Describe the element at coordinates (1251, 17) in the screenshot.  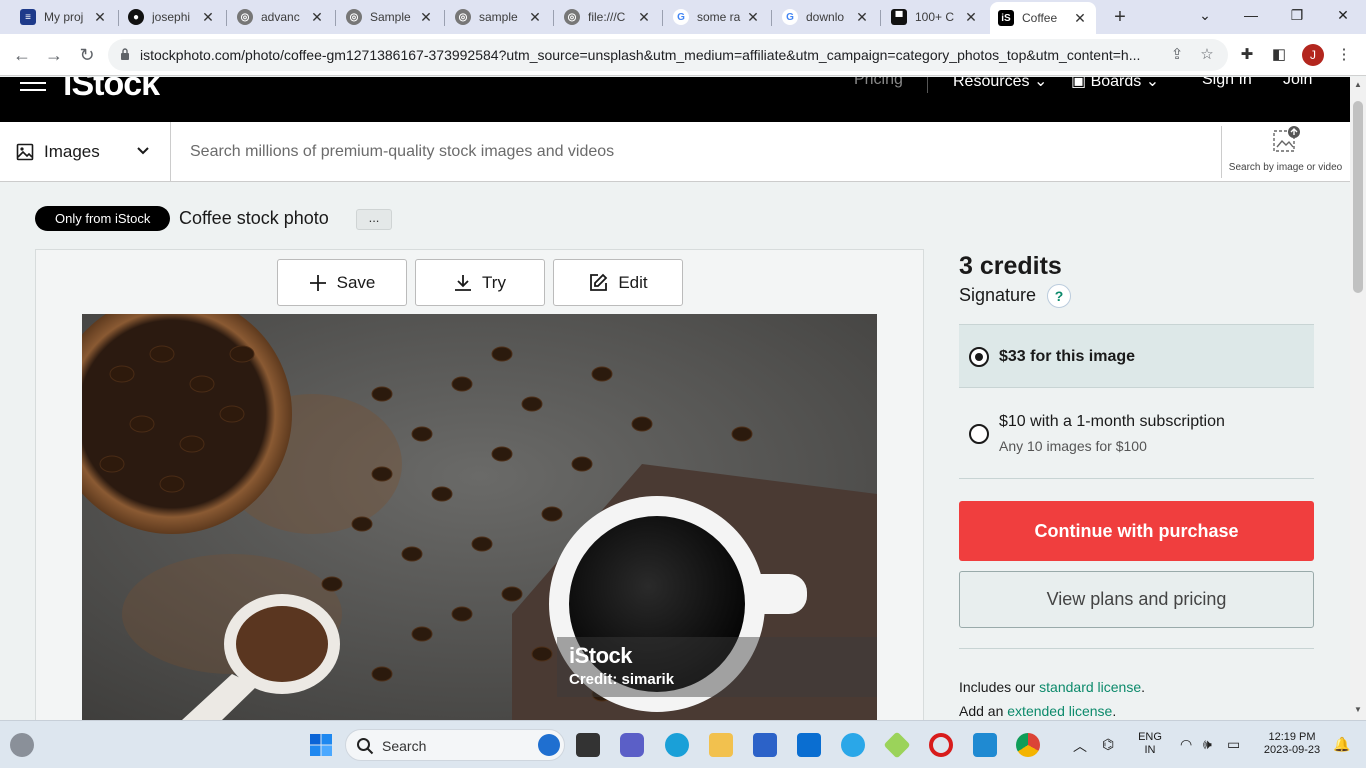
I see `minimize-icon: —` at that location.